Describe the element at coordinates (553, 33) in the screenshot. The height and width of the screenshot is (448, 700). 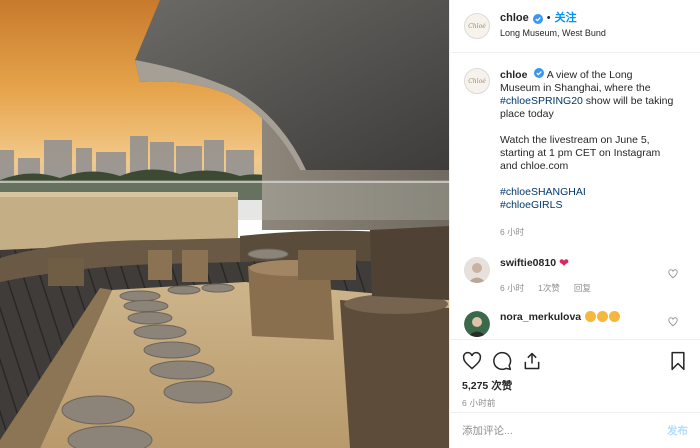
I see `location-link: Long Museum, West Bund` at that location.